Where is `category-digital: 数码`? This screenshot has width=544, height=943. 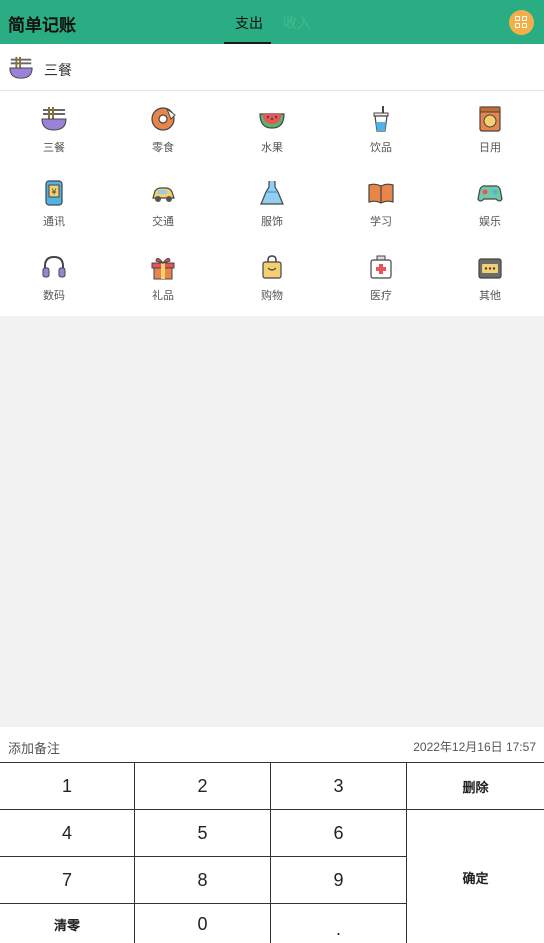 category-digital: 数码 is located at coordinates (54, 274).